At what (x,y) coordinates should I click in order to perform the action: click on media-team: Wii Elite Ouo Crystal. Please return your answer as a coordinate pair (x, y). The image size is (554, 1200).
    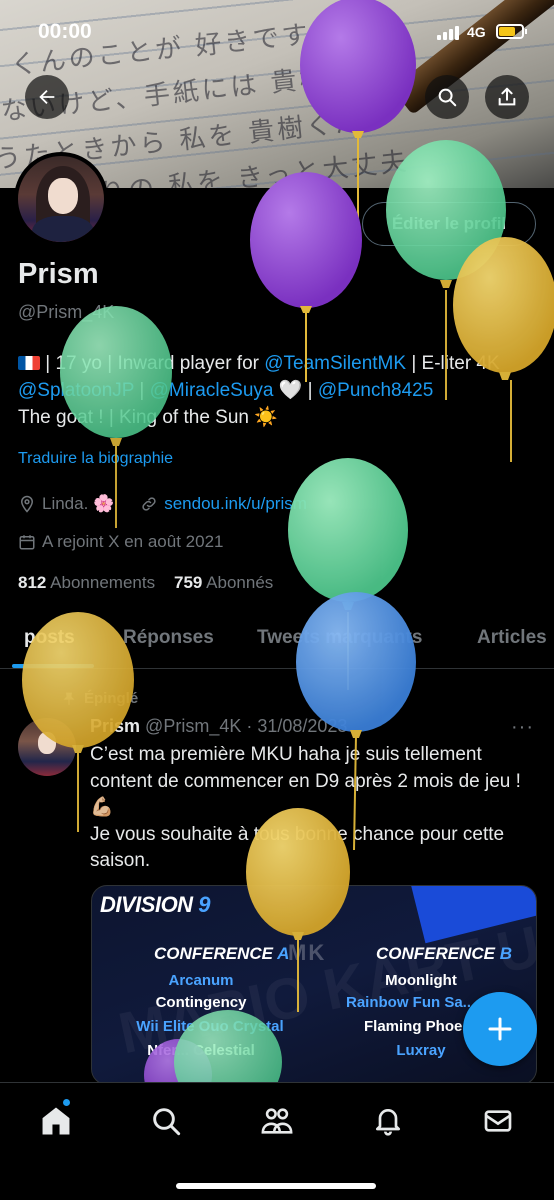
    Looking at the image, I should click on (210, 1026).